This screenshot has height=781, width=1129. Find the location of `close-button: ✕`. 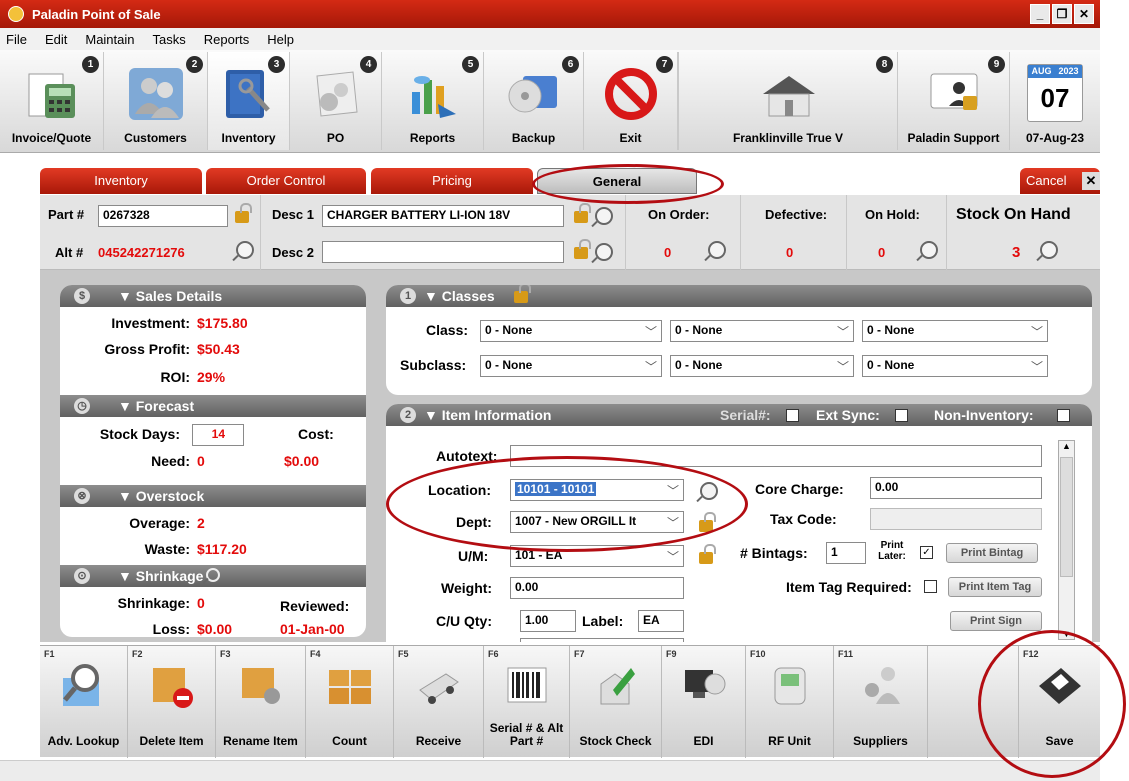

close-button: ✕ is located at coordinates (1084, 14).